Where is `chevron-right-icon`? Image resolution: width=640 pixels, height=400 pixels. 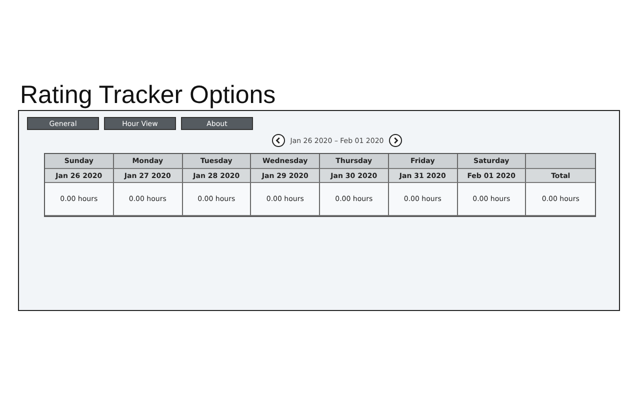
chevron-right-icon is located at coordinates (395, 140).